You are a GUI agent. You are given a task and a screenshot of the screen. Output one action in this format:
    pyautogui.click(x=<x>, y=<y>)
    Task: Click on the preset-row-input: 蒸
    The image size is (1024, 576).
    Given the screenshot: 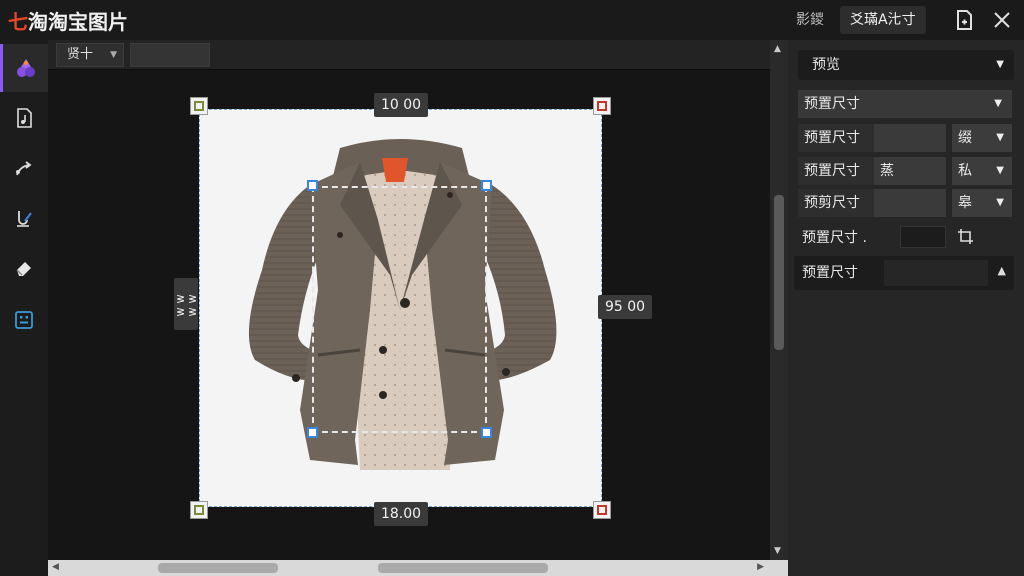 What is the action you would take?
    pyautogui.click(x=910, y=171)
    